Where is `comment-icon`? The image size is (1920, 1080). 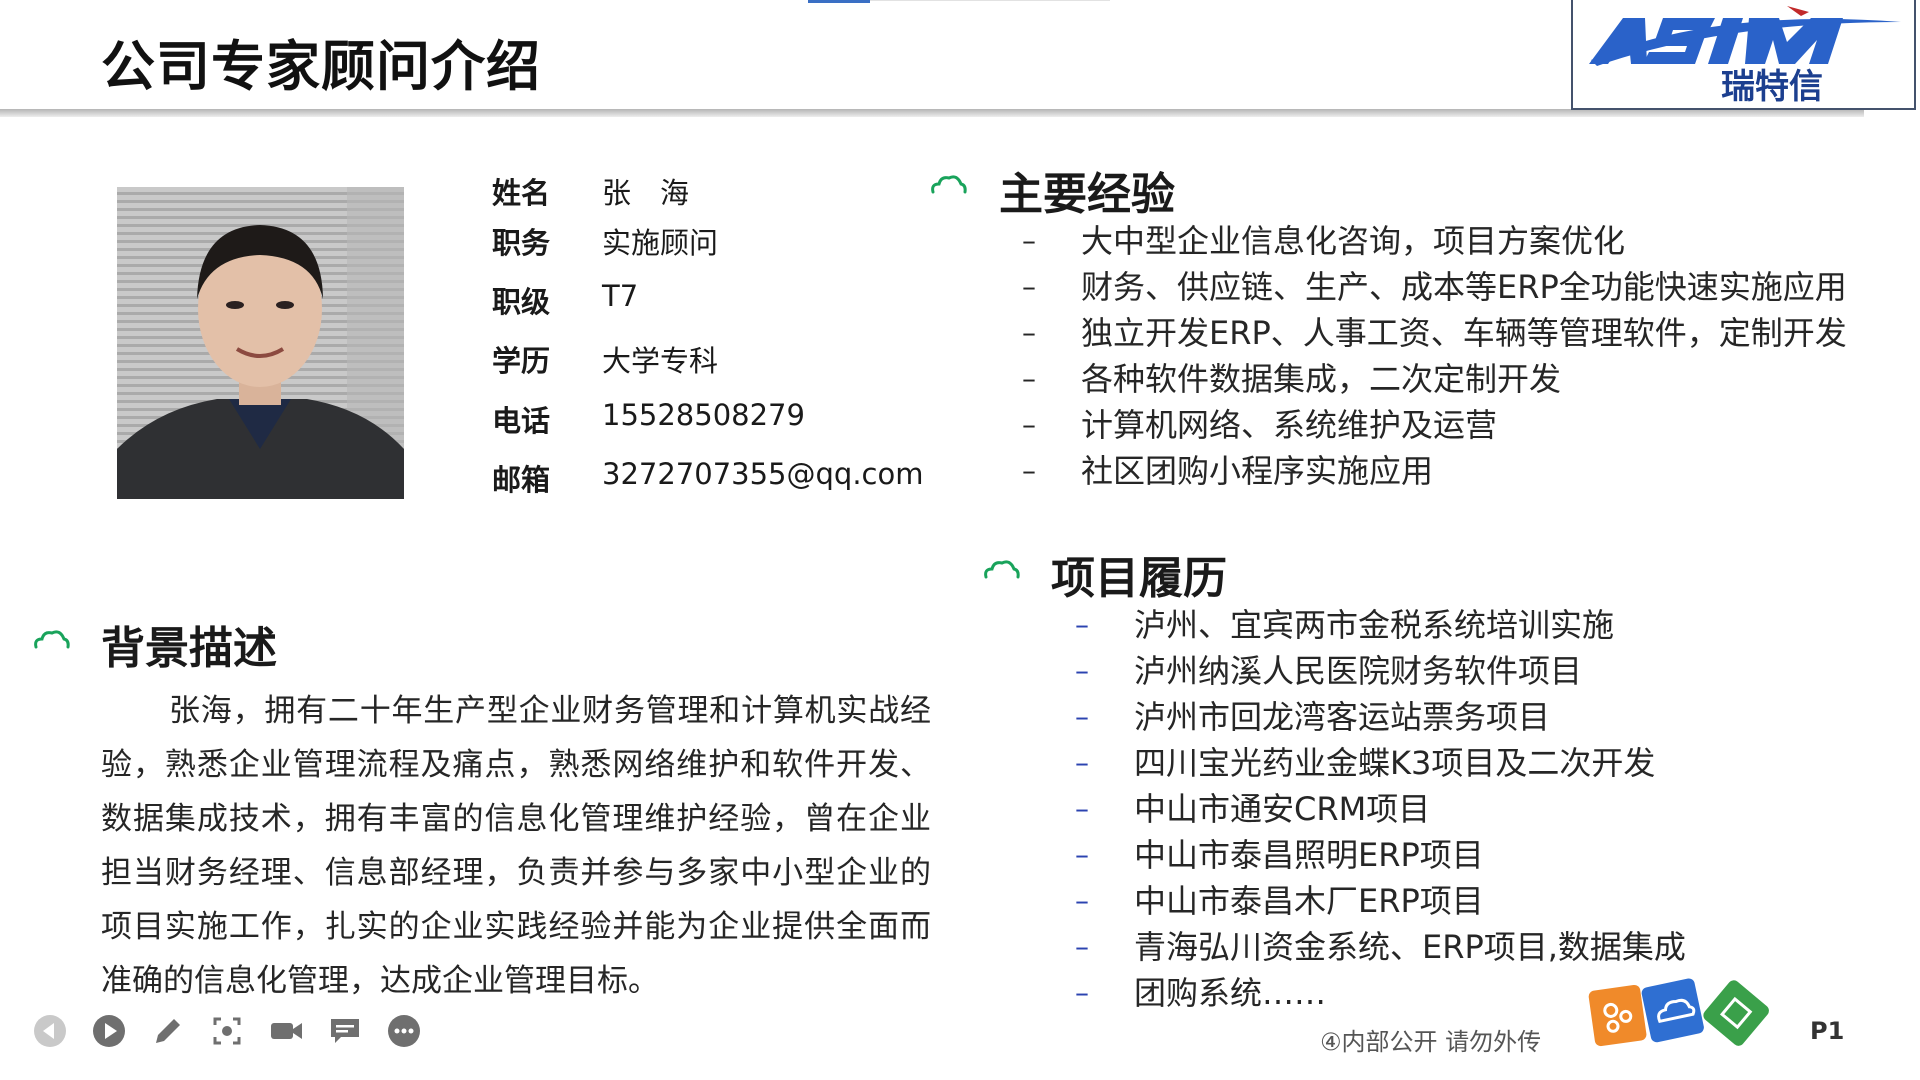
comment-icon is located at coordinates (345, 1031).